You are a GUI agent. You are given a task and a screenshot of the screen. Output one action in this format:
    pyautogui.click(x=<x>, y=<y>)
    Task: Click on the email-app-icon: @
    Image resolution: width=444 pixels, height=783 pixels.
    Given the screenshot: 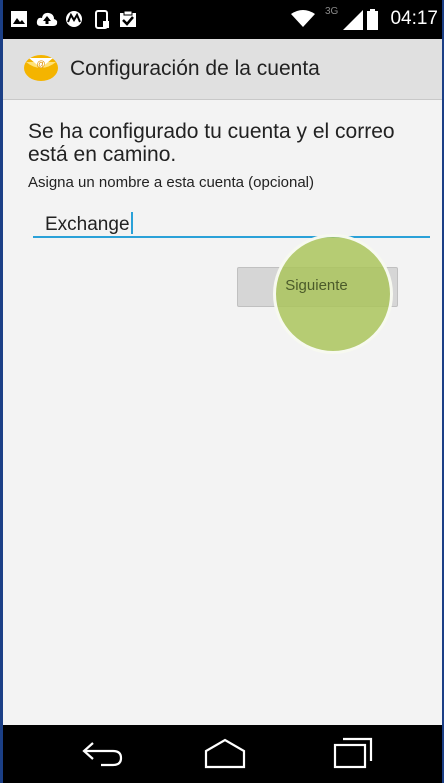 What is the action you would take?
    pyautogui.click(x=41, y=67)
    